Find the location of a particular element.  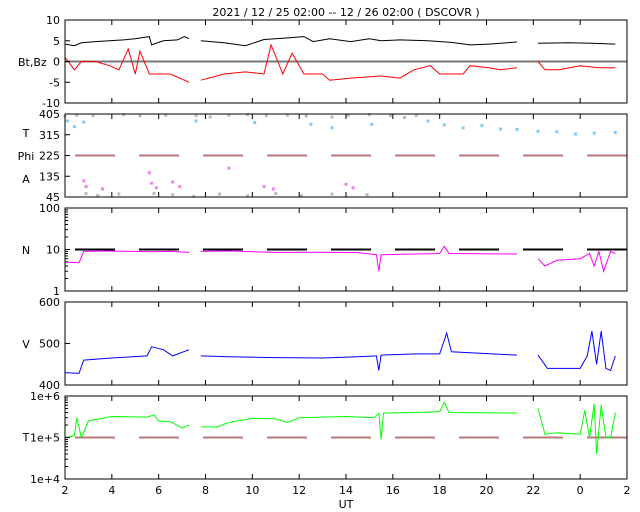

x-axis-ticks: 2 4 6 8 10 12 14 16 18 20 22 0 2 is located at coordinates (346, 490).